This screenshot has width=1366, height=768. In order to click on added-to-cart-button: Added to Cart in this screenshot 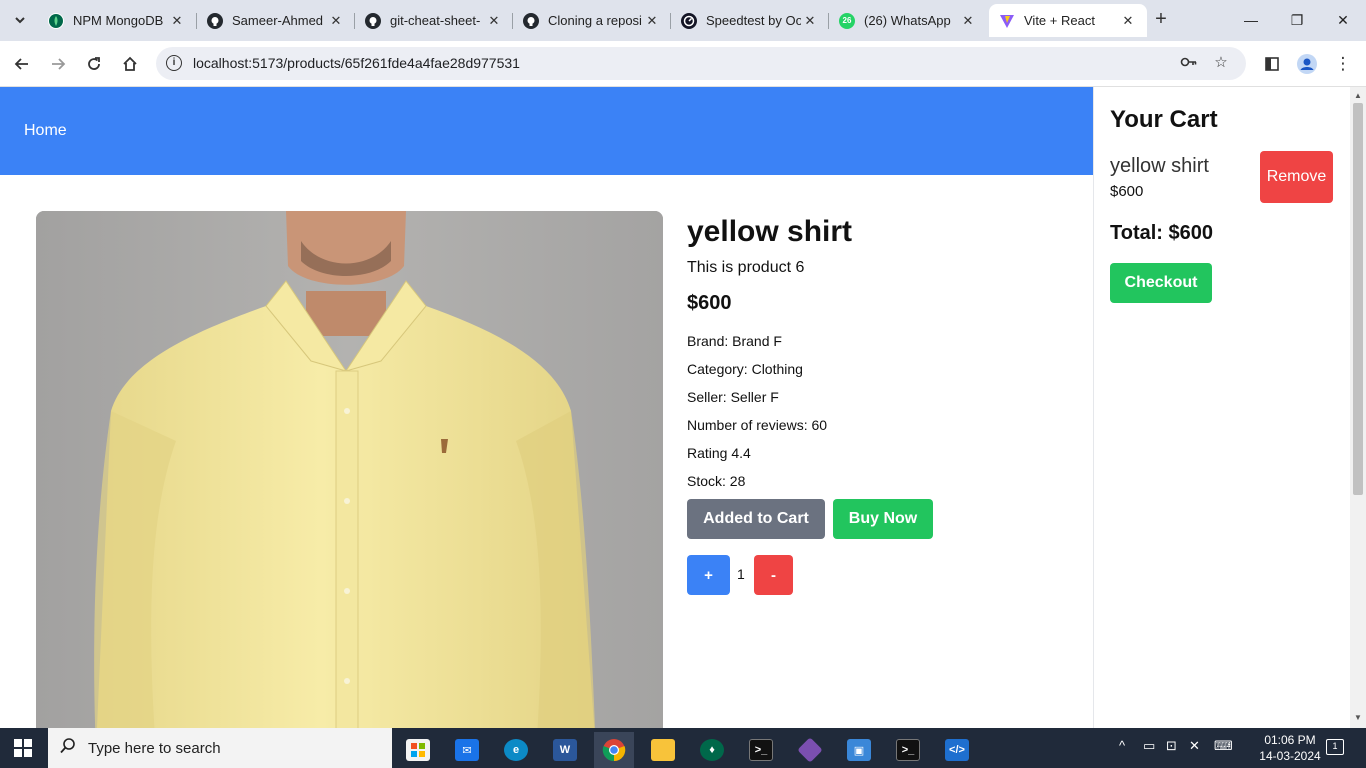, I will do `click(756, 519)`.